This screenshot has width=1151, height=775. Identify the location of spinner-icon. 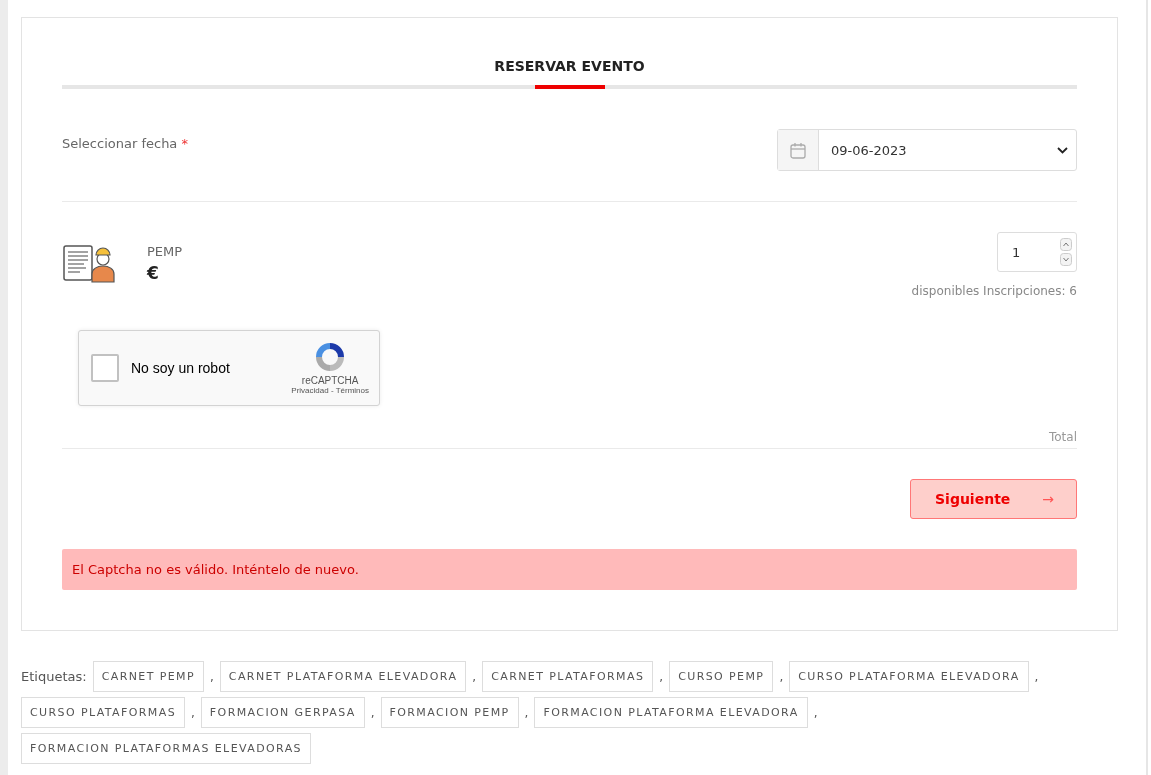
(1066, 252).